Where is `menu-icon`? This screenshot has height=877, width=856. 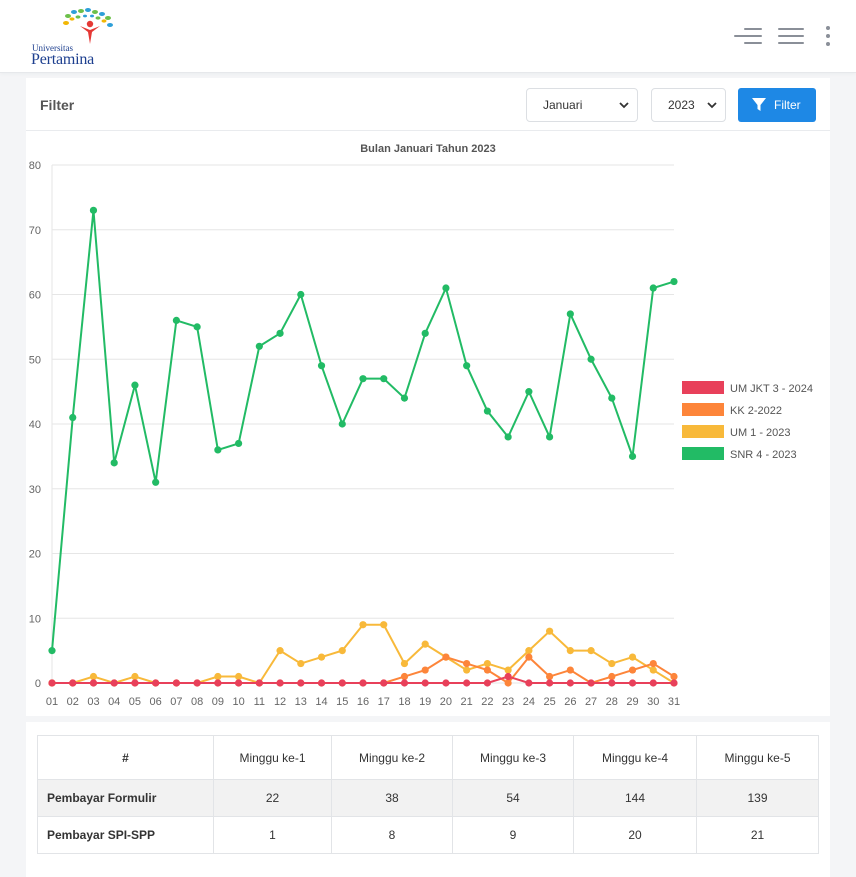
menu-icon is located at coordinates (791, 38).